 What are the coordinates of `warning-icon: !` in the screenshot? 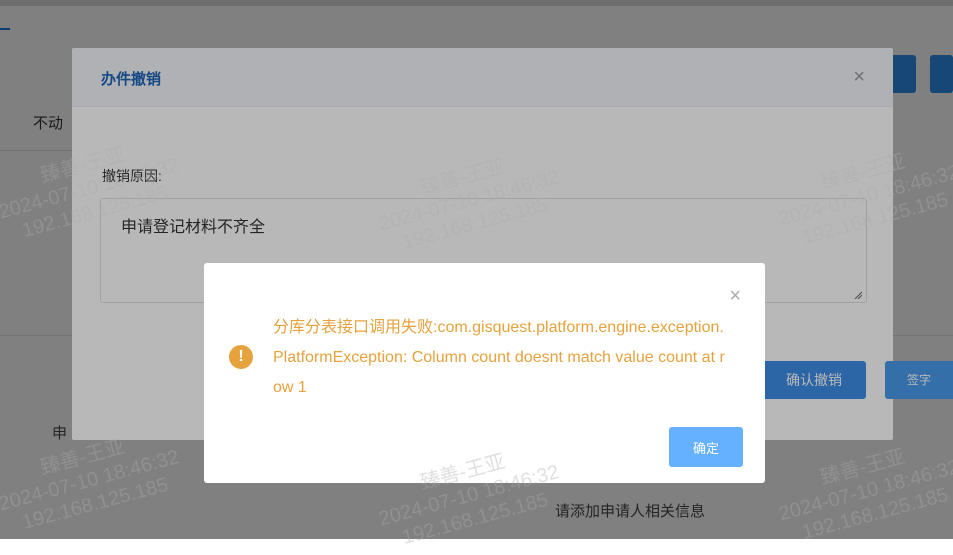 It's located at (241, 357).